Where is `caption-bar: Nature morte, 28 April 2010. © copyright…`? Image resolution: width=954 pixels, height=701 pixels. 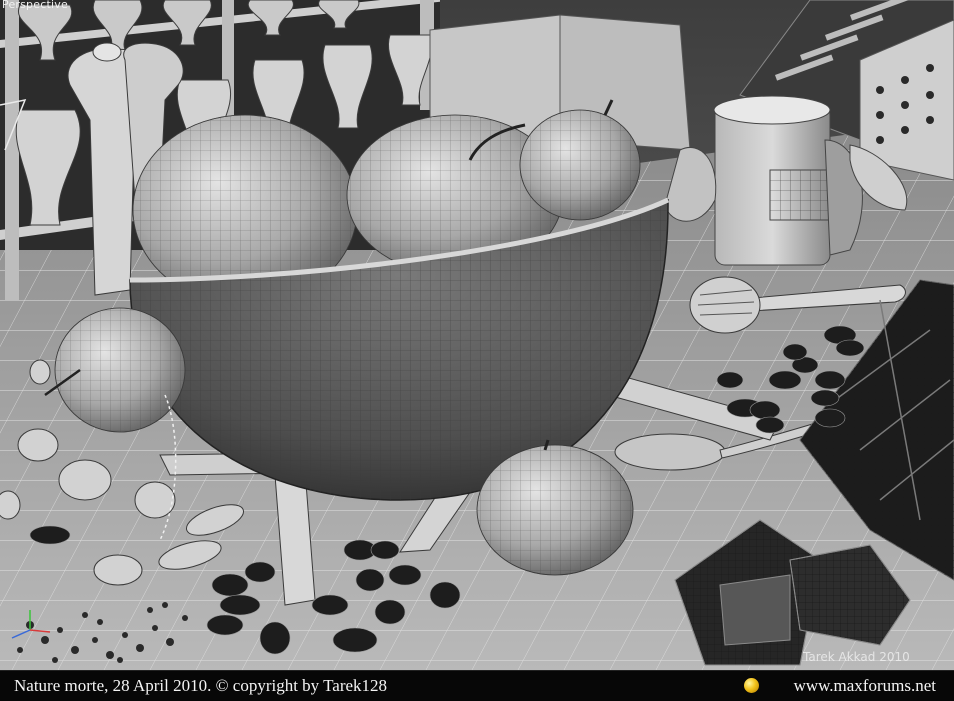
caption-bar: Nature morte, 28 April 2010. © copyright… is located at coordinates (477, 685).